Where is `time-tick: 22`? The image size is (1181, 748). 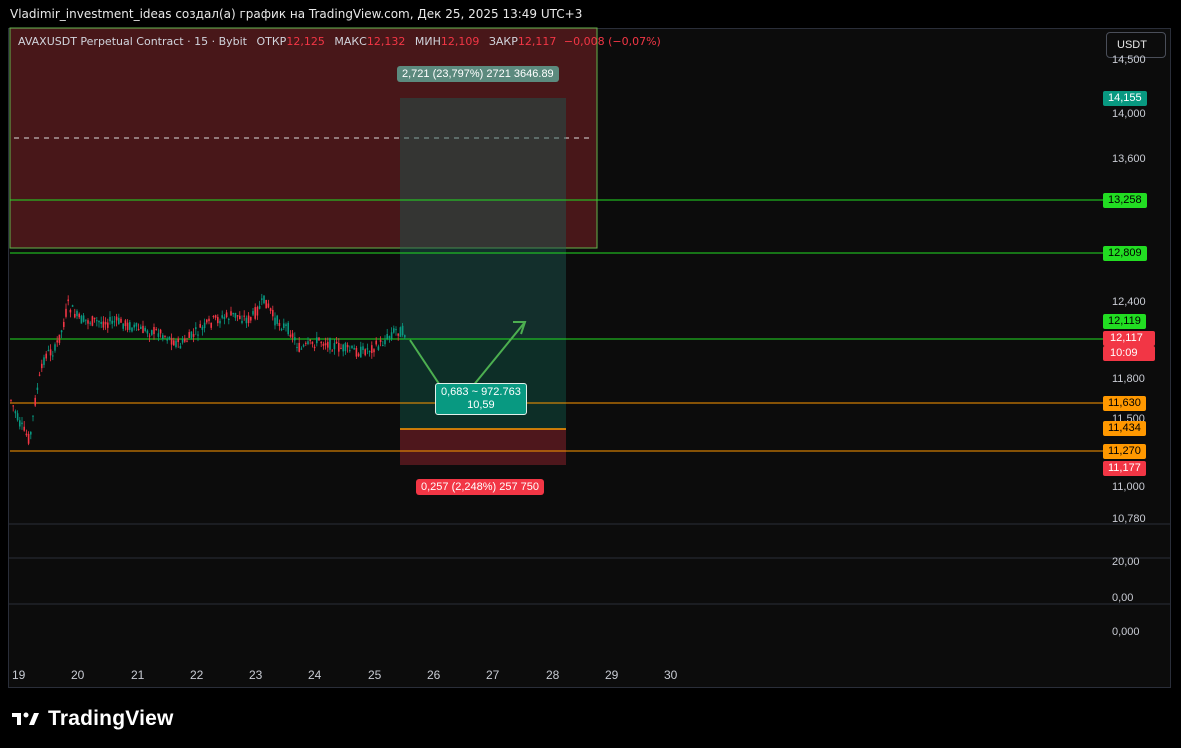
time-tick: 22 is located at coordinates (197, 675).